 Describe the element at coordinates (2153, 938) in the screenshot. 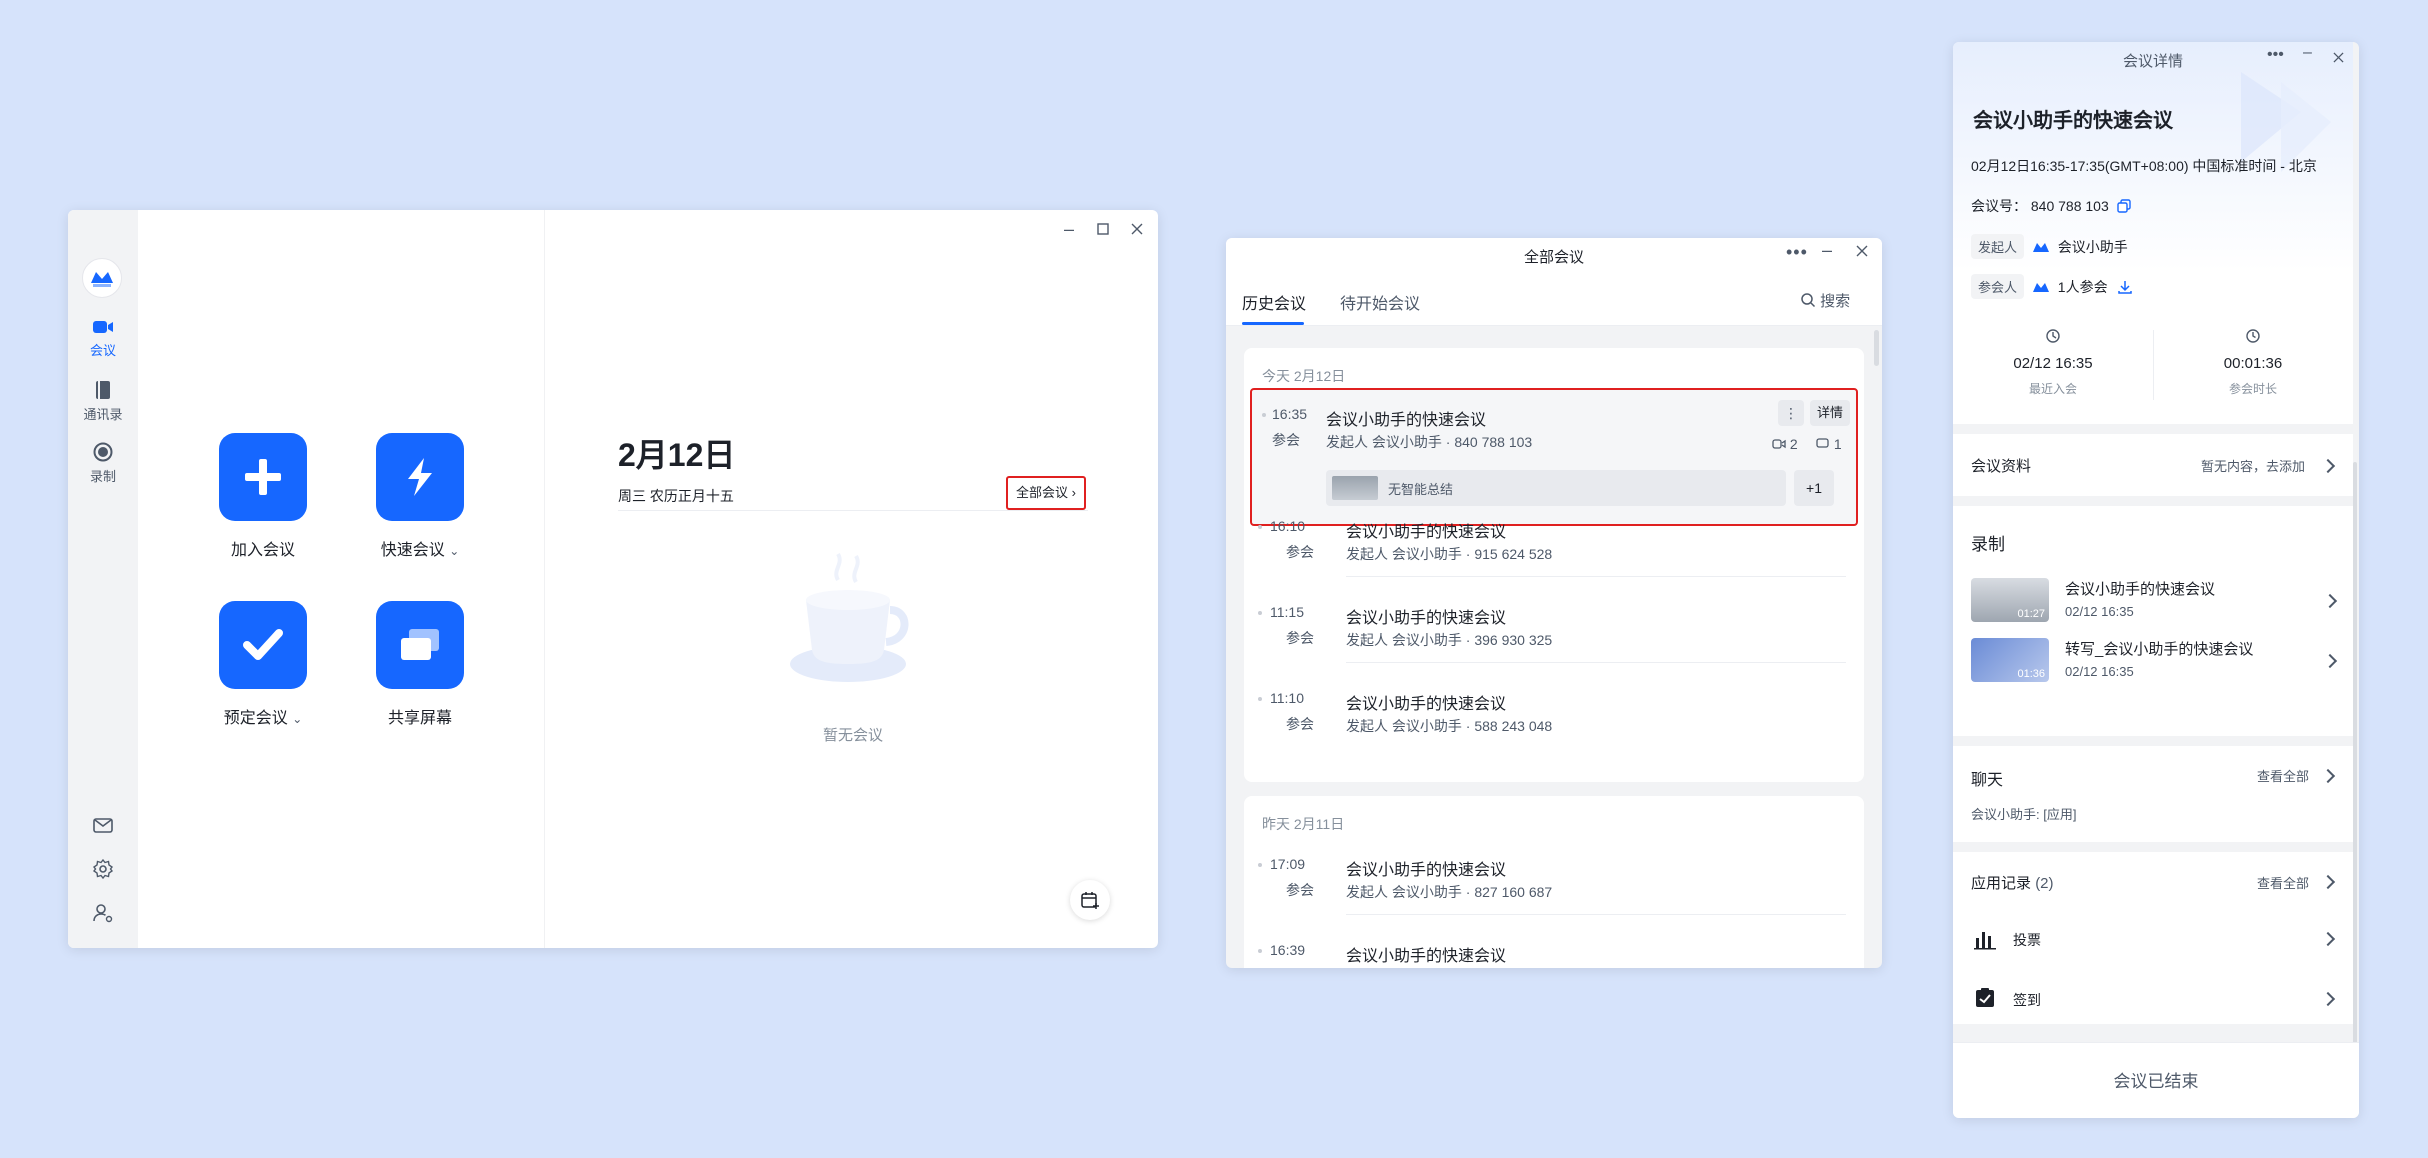

I see `app-item-vote: 投票` at that location.